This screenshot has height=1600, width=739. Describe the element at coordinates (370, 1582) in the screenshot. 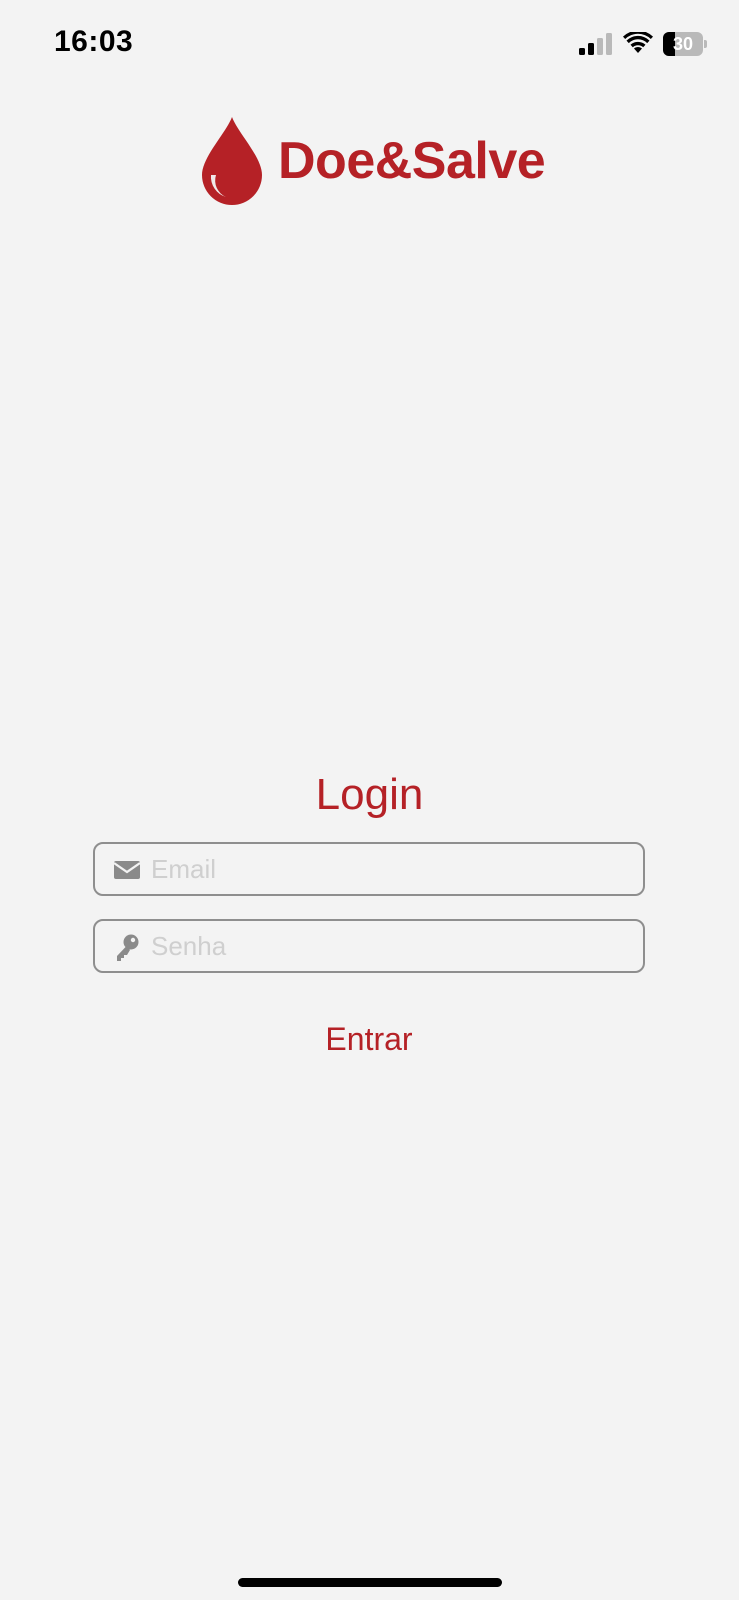

I see `home-indicator` at that location.